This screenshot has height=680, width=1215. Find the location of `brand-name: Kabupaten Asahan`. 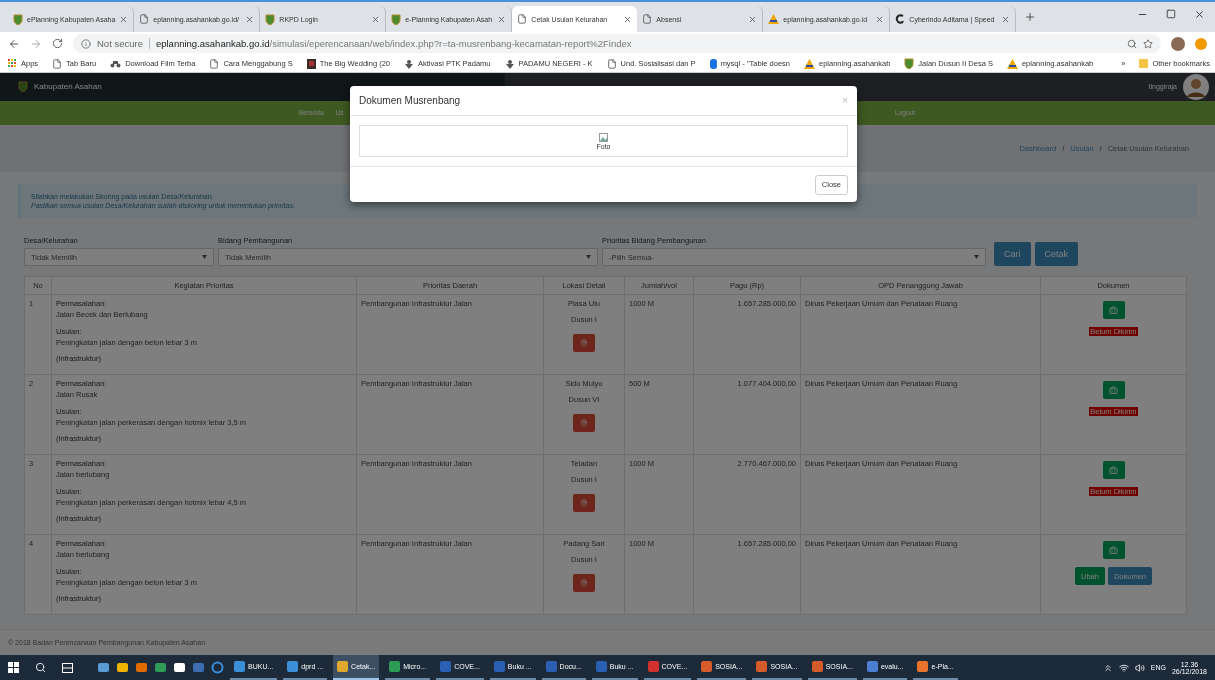

brand-name: Kabupaten Asahan is located at coordinates (68, 87).